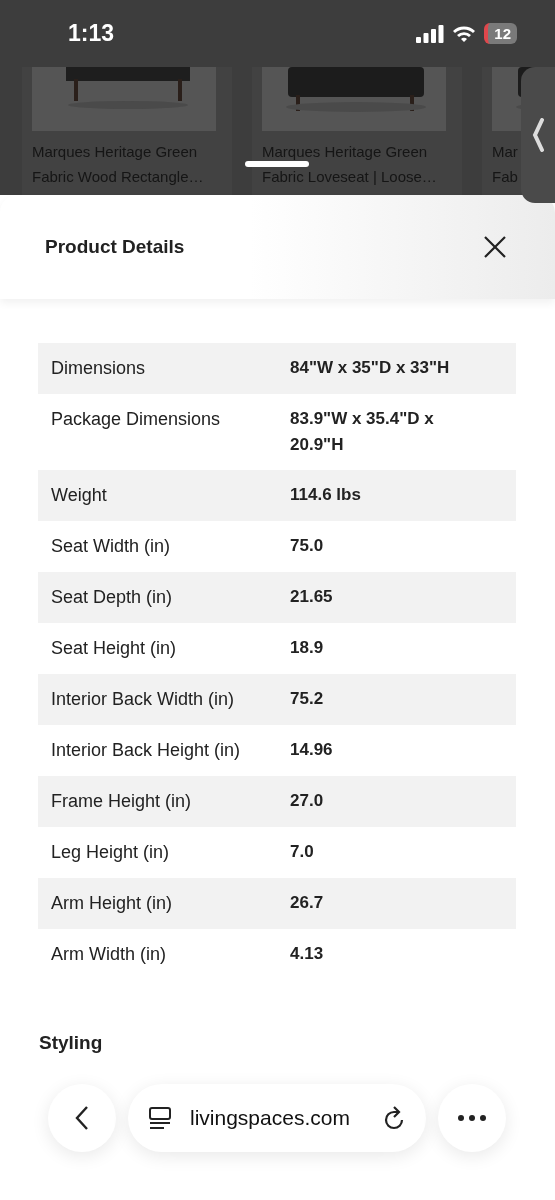 The image size is (555, 1200). What do you see at coordinates (270, 1118) in the screenshot?
I see `url-text: livingspaces.com` at bounding box center [270, 1118].